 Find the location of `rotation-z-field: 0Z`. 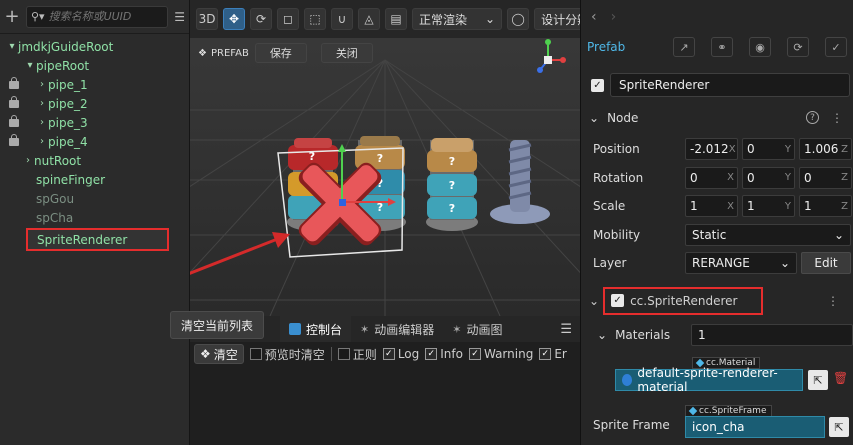

rotation-z-field: 0Z is located at coordinates (825, 177).